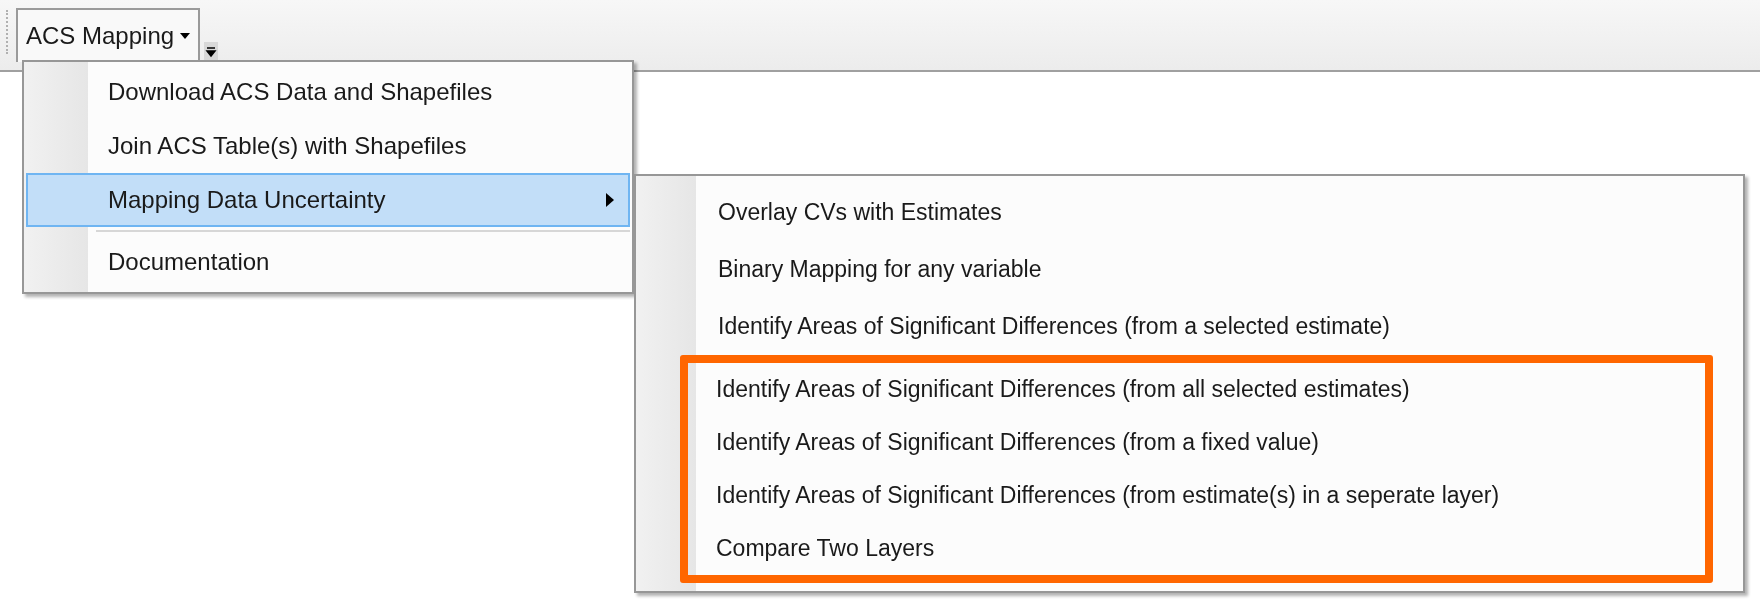 This screenshot has height=599, width=1760. Describe the element at coordinates (328, 92) in the screenshot. I see `menu-item: Download ACS Data and Shapefiles` at that location.